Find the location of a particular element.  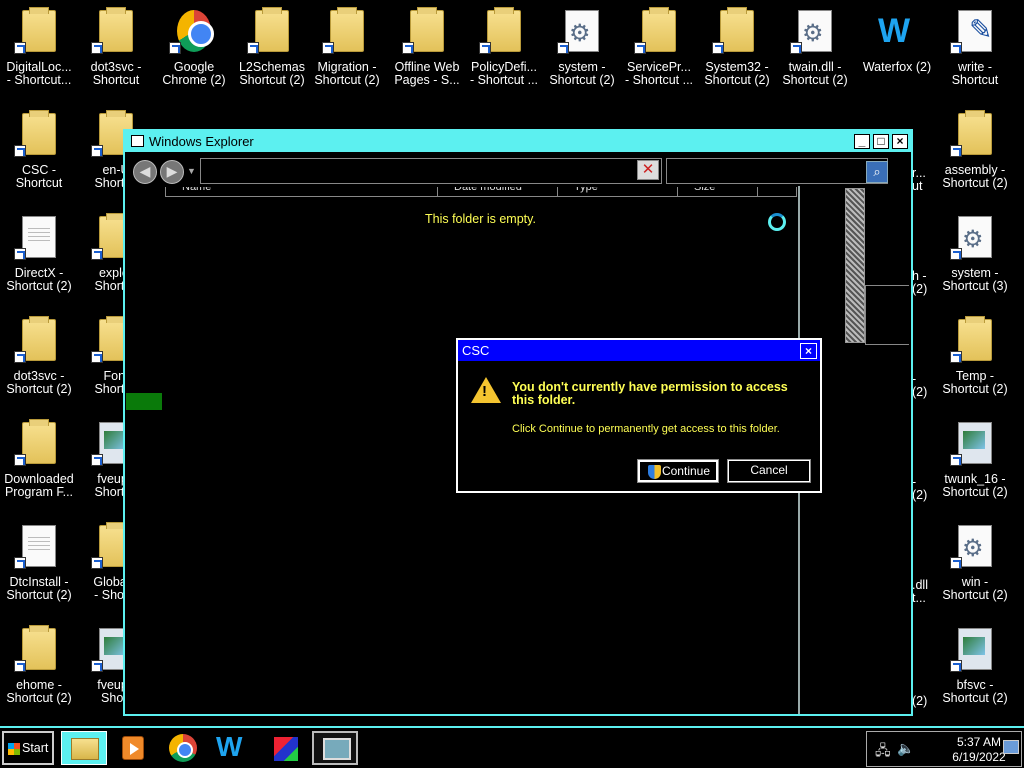

taskbar-remote-desktop is located at coordinates (335, 748).